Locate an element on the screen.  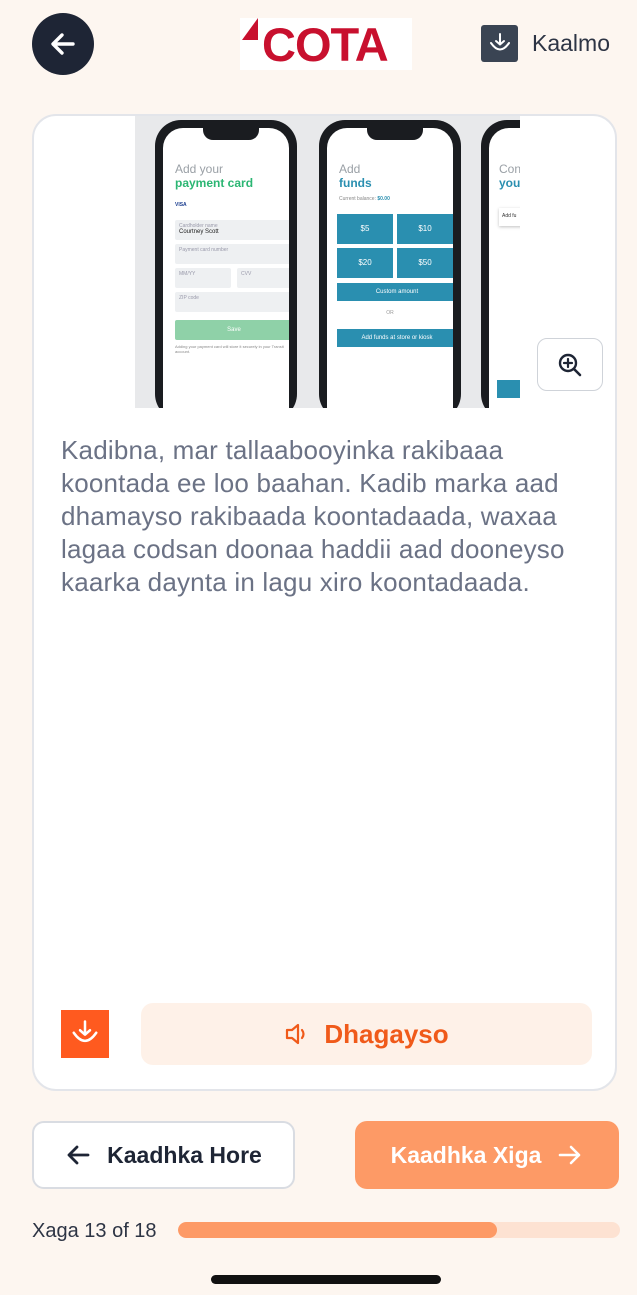
expiry-field: MM/YY is located at coordinates (203, 278).